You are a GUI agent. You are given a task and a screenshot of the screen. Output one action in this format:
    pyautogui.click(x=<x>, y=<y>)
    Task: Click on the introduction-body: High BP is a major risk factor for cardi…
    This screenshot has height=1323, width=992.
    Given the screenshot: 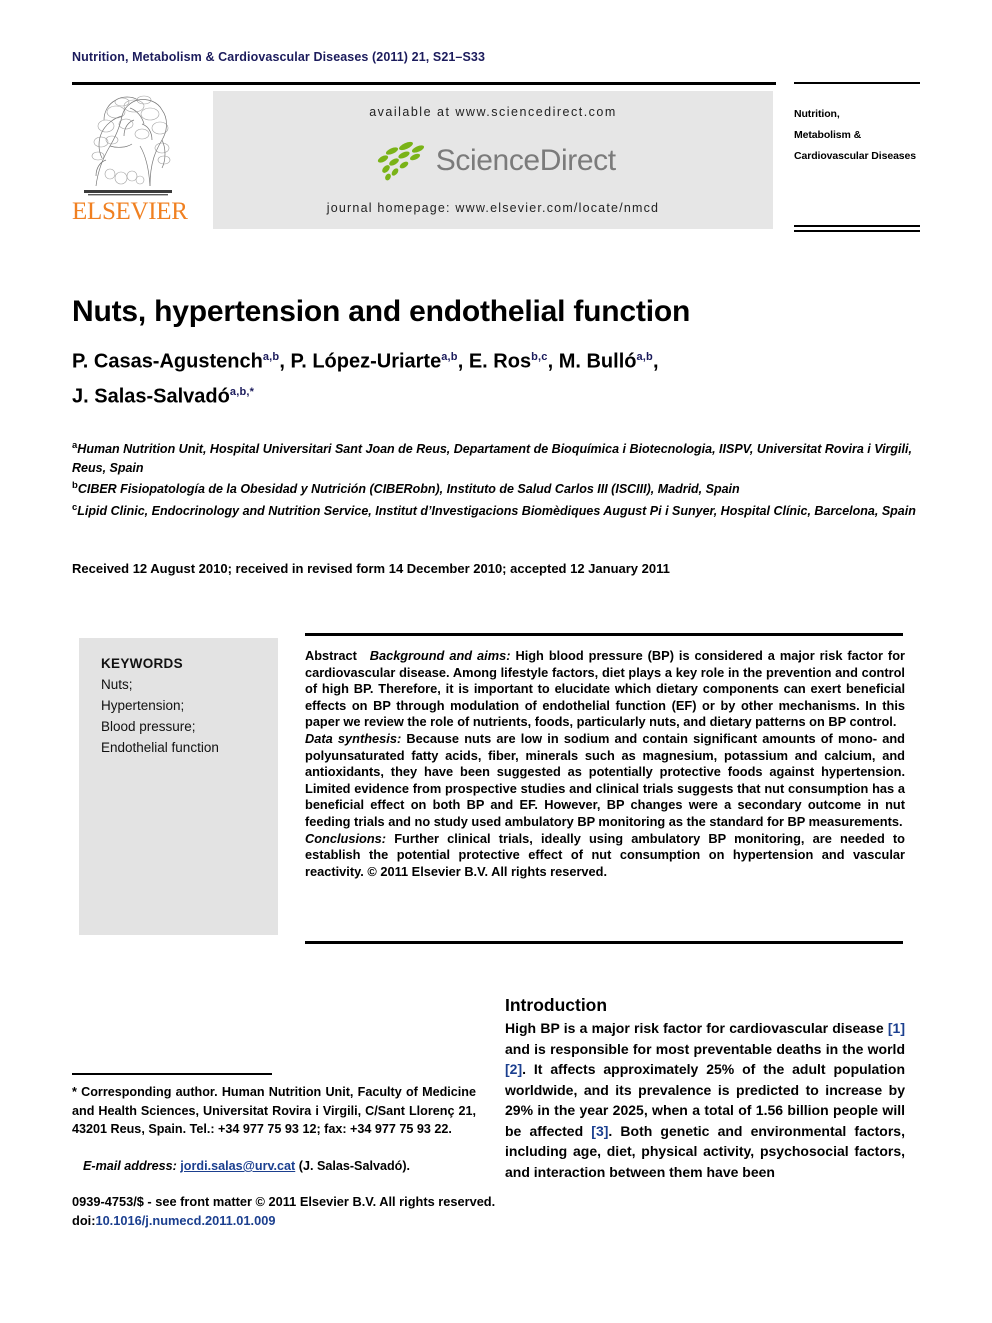 What is the action you would take?
    pyautogui.click(x=705, y=1100)
    